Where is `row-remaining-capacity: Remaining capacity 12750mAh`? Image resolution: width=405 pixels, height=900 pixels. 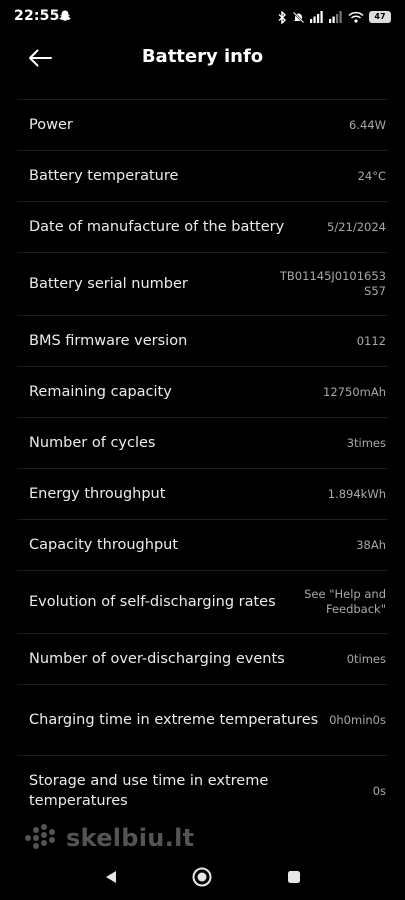
row-remaining-capacity: Remaining capacity 12750mAh is located at coordinates (202, 391).